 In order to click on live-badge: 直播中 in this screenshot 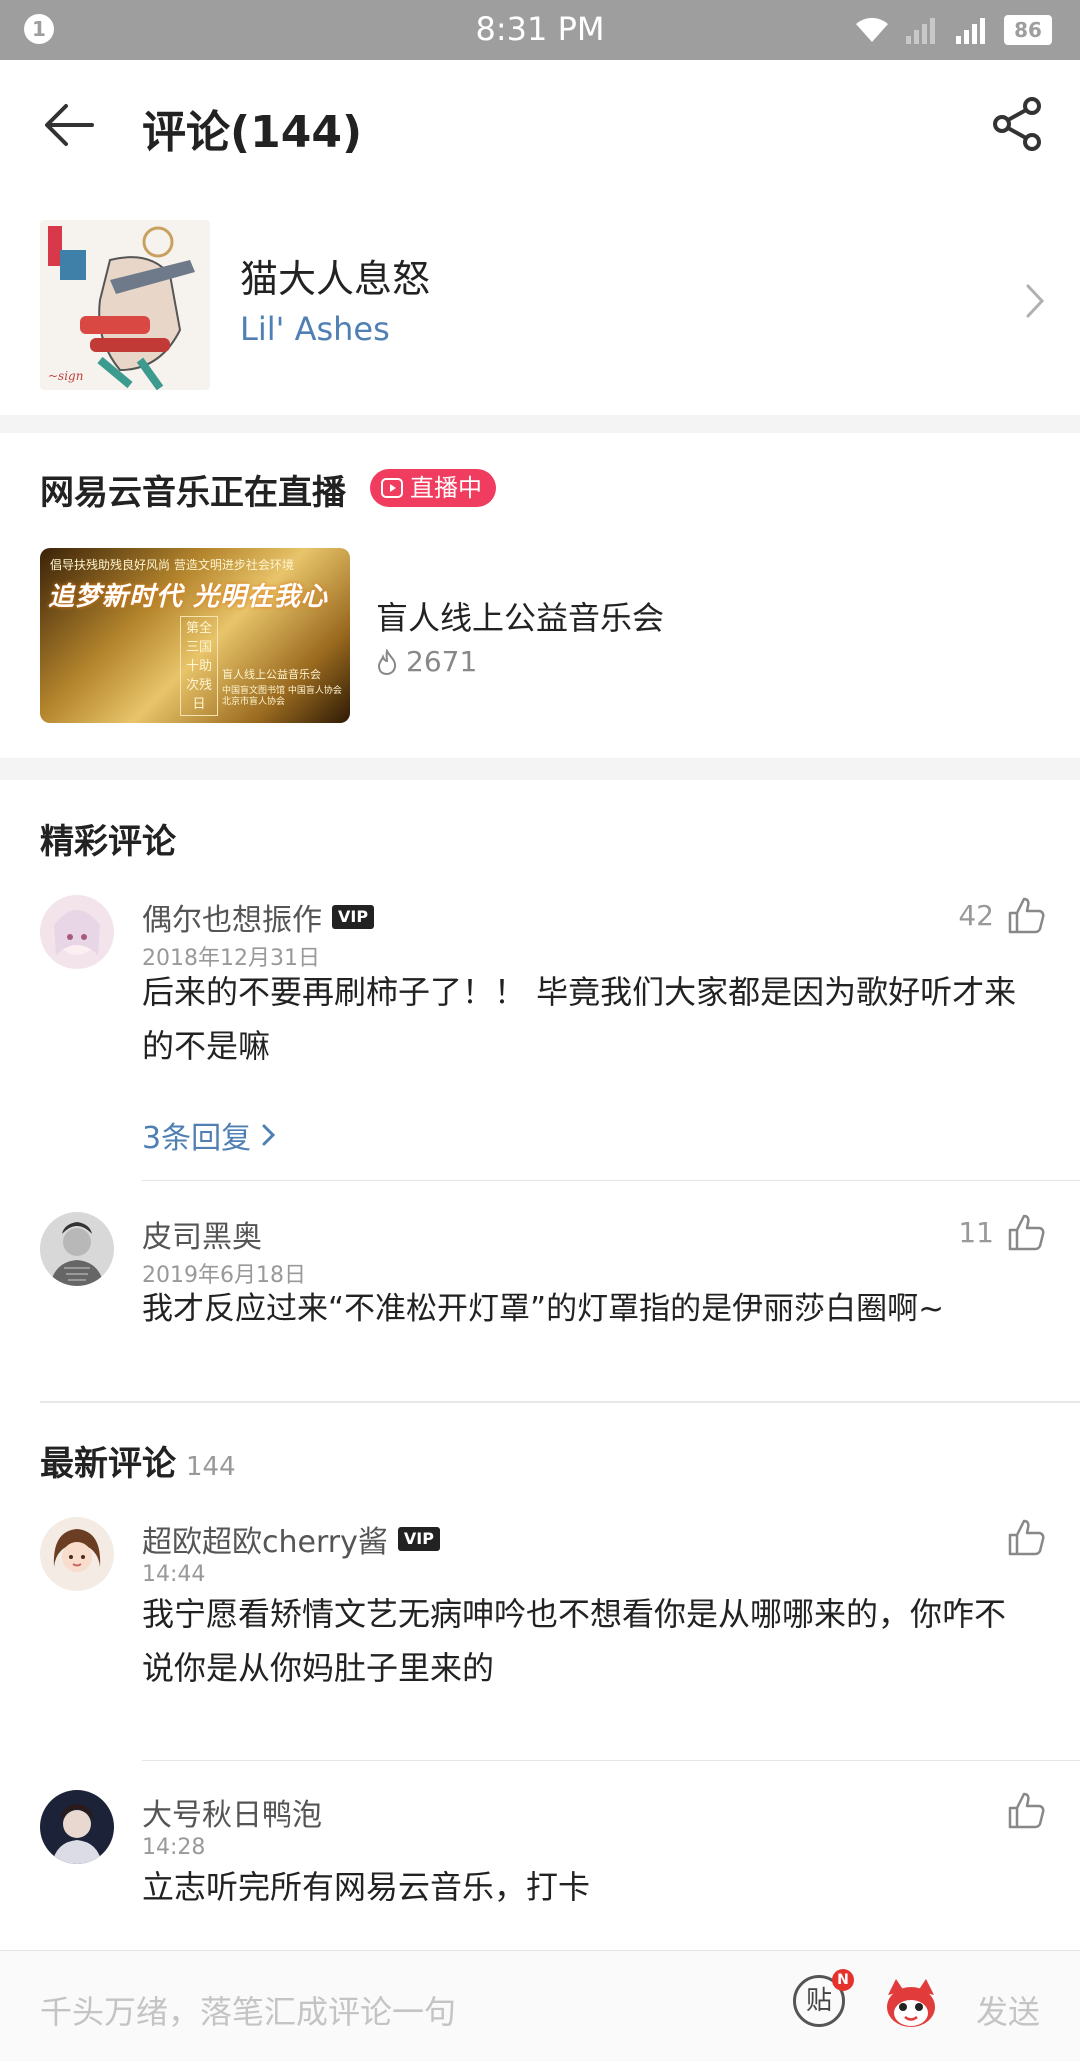, I will do `click(433, 488)`.